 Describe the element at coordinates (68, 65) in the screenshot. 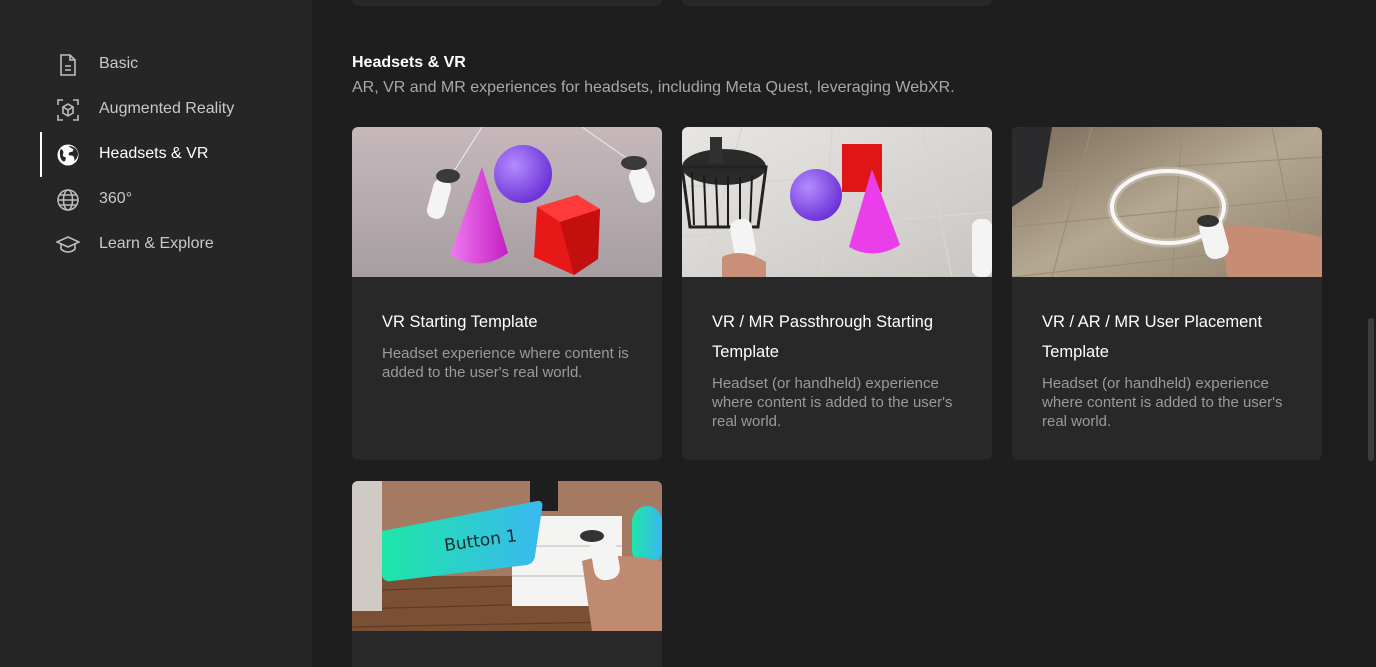

I see `document-icon` at that location.